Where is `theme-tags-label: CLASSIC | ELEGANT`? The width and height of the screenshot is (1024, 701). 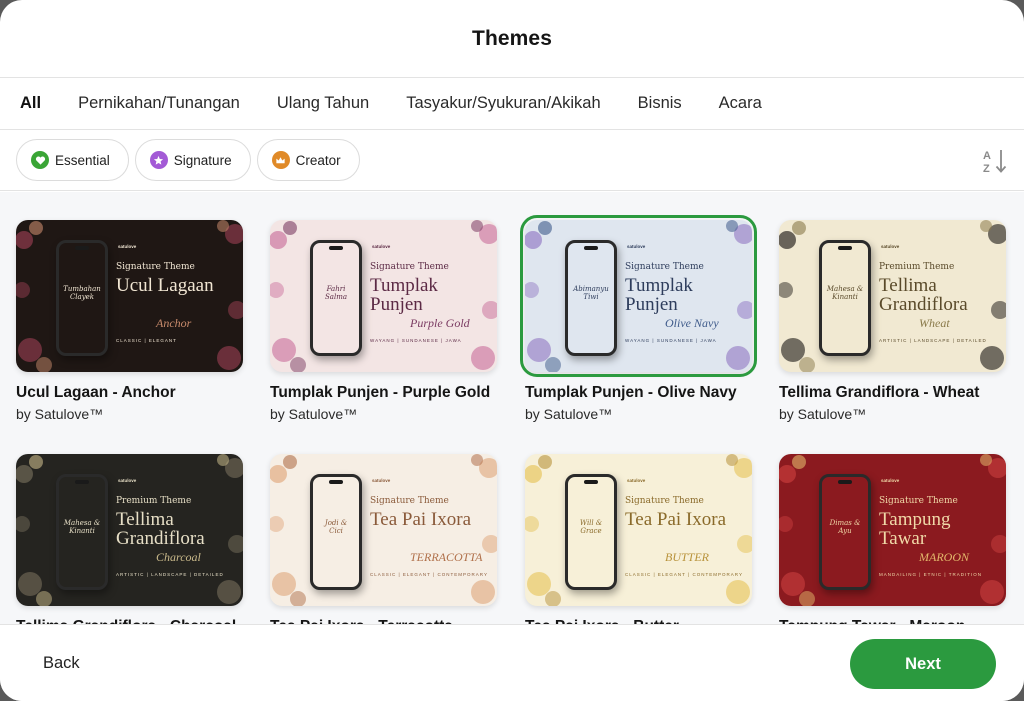
theme-tags-label: CLASSIC | ELEGANT is located at coordinates (146, 340).